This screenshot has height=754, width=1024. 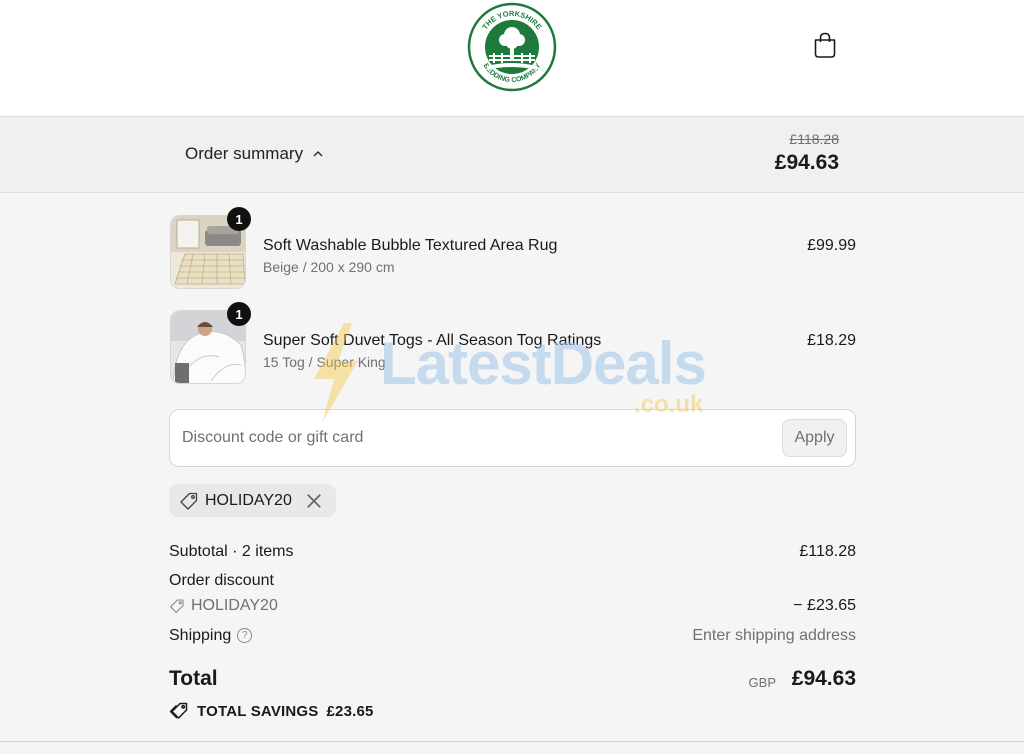 What do you see at coordinates (410, 245) in the screenshot?
I see `item-title: Soft Washable Bubble Textured Area Rug` at bounding box center [410, 245].